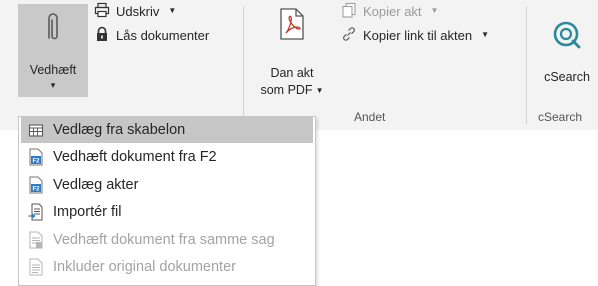 Image resolution: width=598 pixels, height=286 pixels. I want to click on original-document-icon, so click(36, 267).